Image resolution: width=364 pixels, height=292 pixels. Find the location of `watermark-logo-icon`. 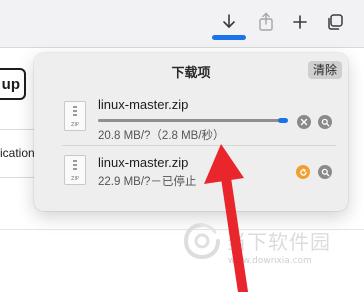

watermark-logo-icon is located at coordinates (201, 241).